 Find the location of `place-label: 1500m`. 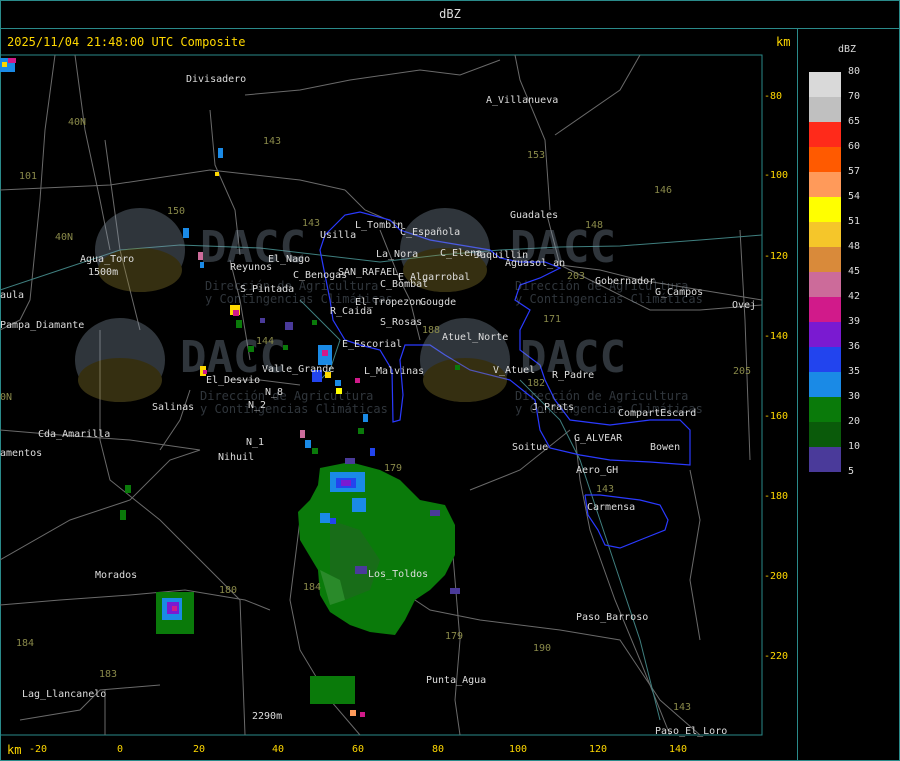

place-label: 1500m is located at coordinates (103, 272).